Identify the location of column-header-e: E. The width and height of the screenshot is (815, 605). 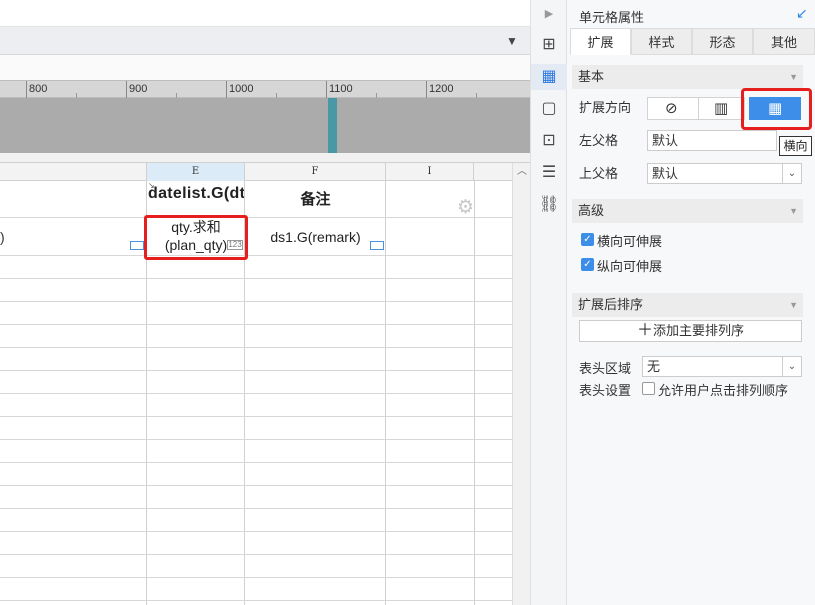
(196, 172).